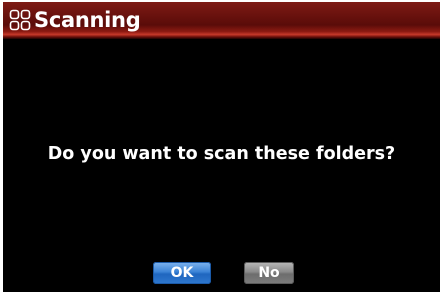  I want to click on grid-icon, so click(20, 20).